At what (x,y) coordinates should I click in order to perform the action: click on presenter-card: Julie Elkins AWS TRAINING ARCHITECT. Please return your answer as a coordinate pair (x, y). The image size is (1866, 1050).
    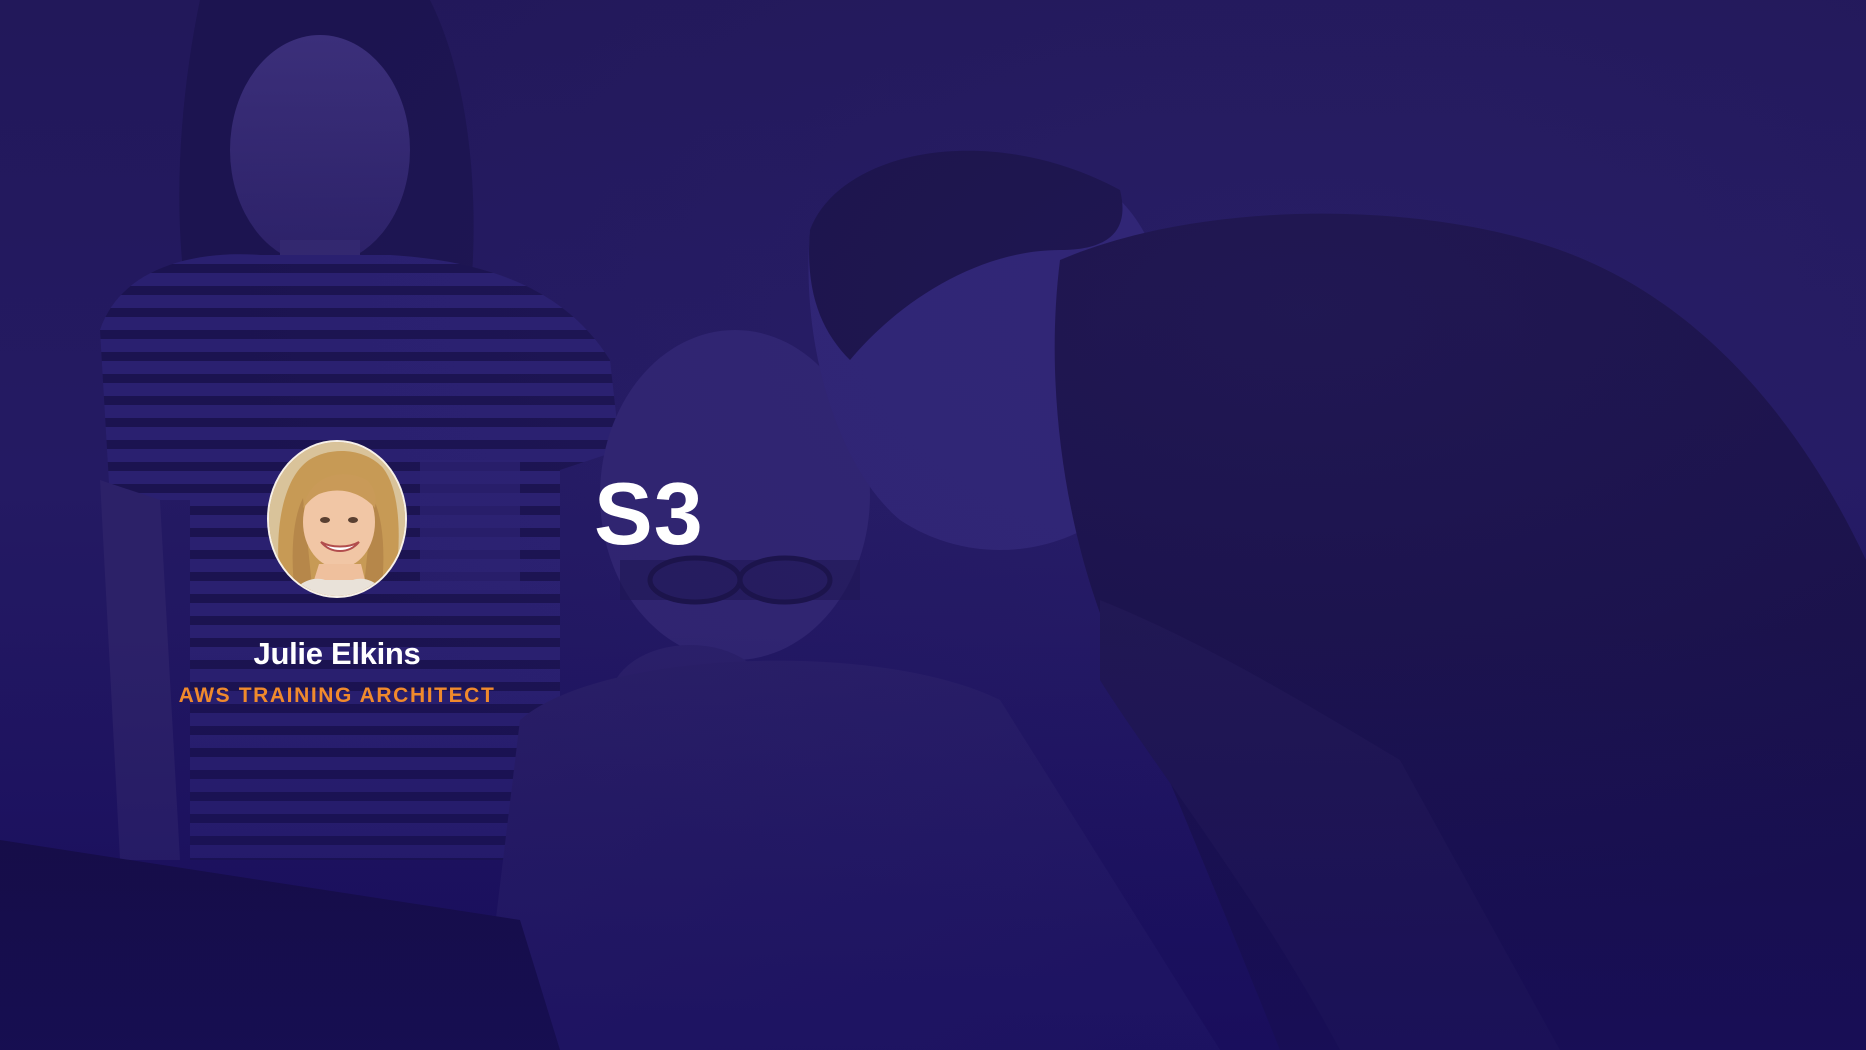
    Looking at the image, I should click on (337, 574).